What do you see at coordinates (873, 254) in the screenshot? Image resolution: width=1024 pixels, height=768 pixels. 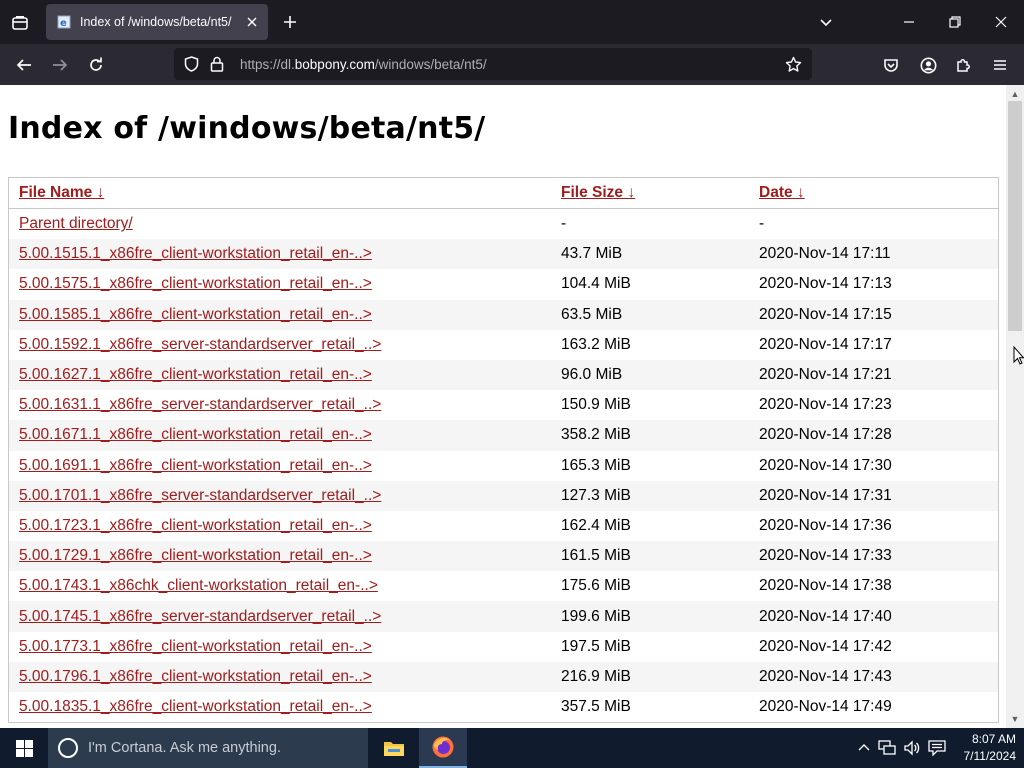 I see `file-date-cell: 2020-Nov-14 17:11` at bounding box center [873, 254].